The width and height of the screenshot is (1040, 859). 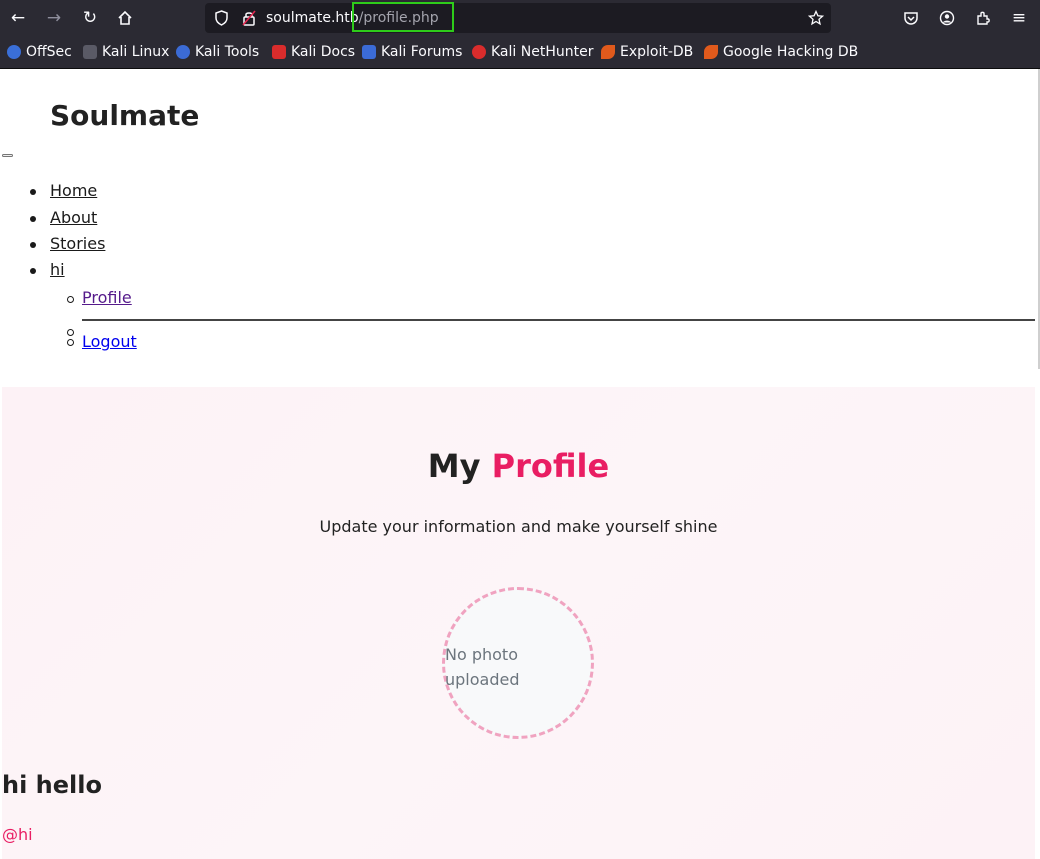 What do you see at coordinates (279, 52) in the screenshot?
I see `kali-docs-icon` at bounding box center [279, 52].